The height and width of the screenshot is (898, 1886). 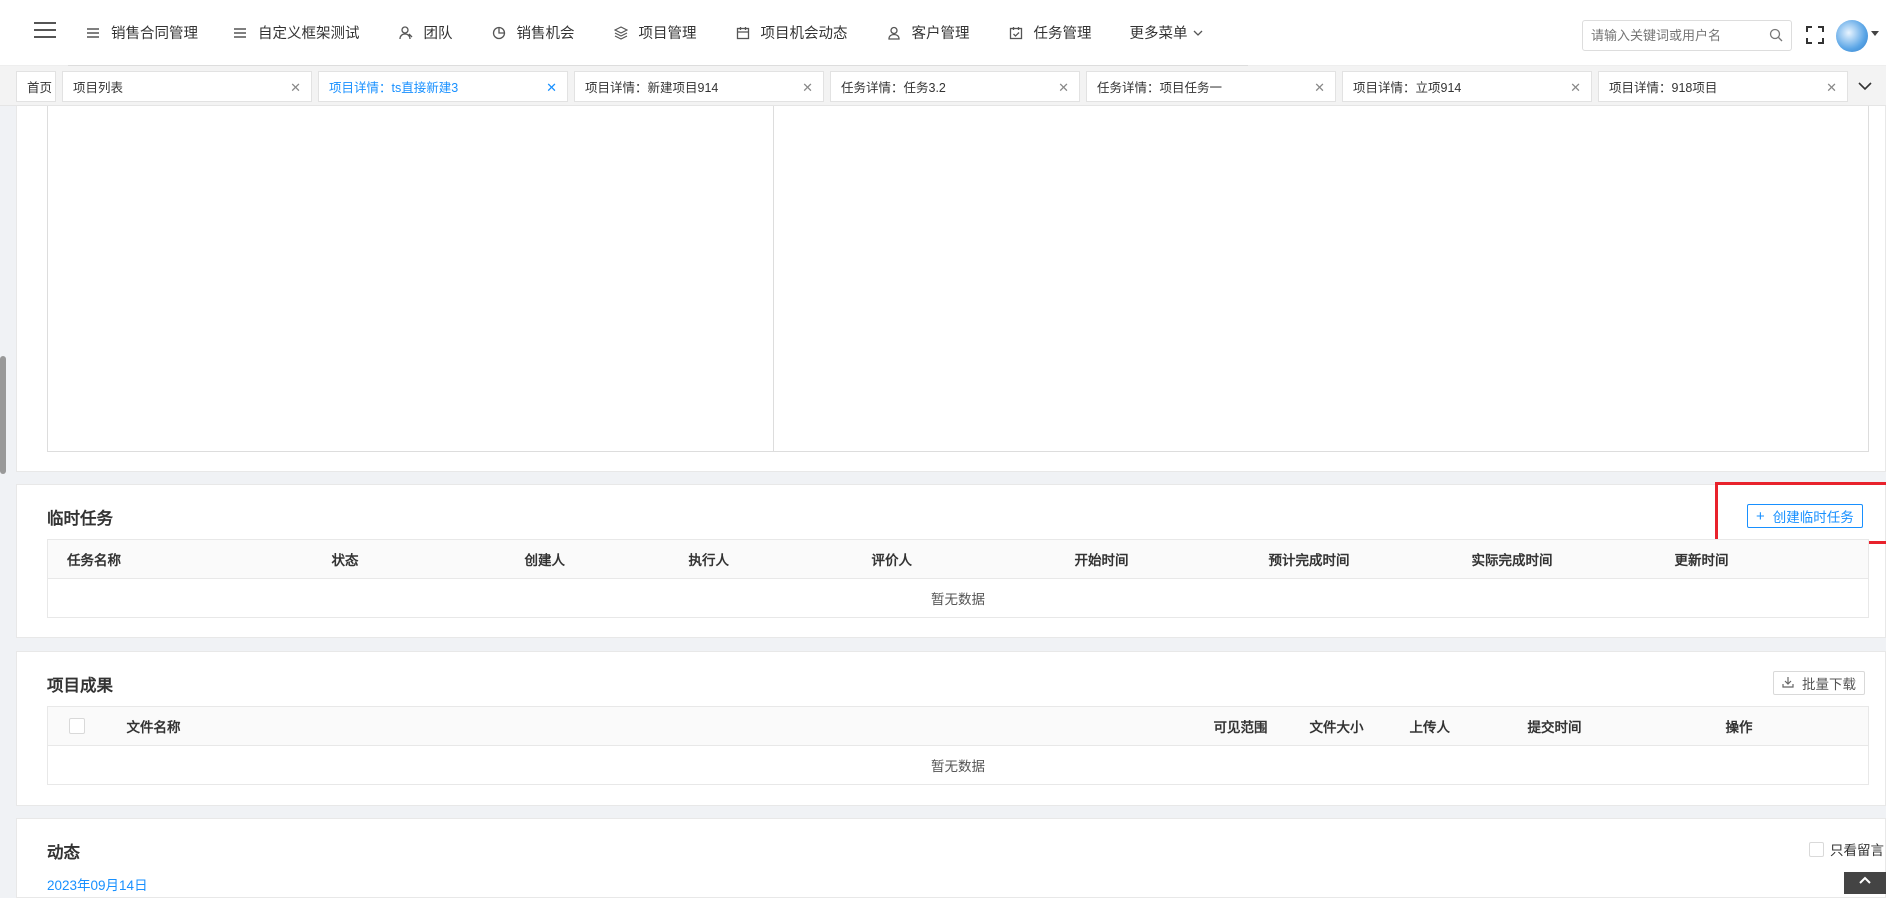 I want to click on tab-project-detail-914: 项目详情：新建项目914 ✕, so click(x=699, y=86).